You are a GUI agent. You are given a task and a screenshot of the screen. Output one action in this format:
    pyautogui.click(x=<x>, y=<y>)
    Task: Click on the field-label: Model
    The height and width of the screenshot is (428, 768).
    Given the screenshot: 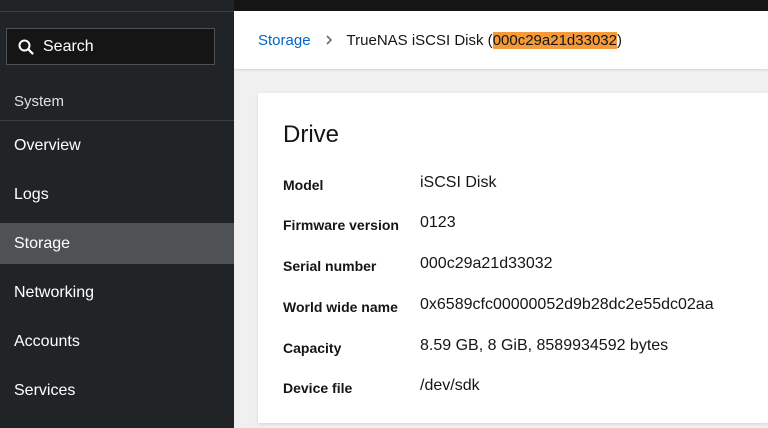 What is the action you would take?
    pyautogui.click(x=303, y=185)
    